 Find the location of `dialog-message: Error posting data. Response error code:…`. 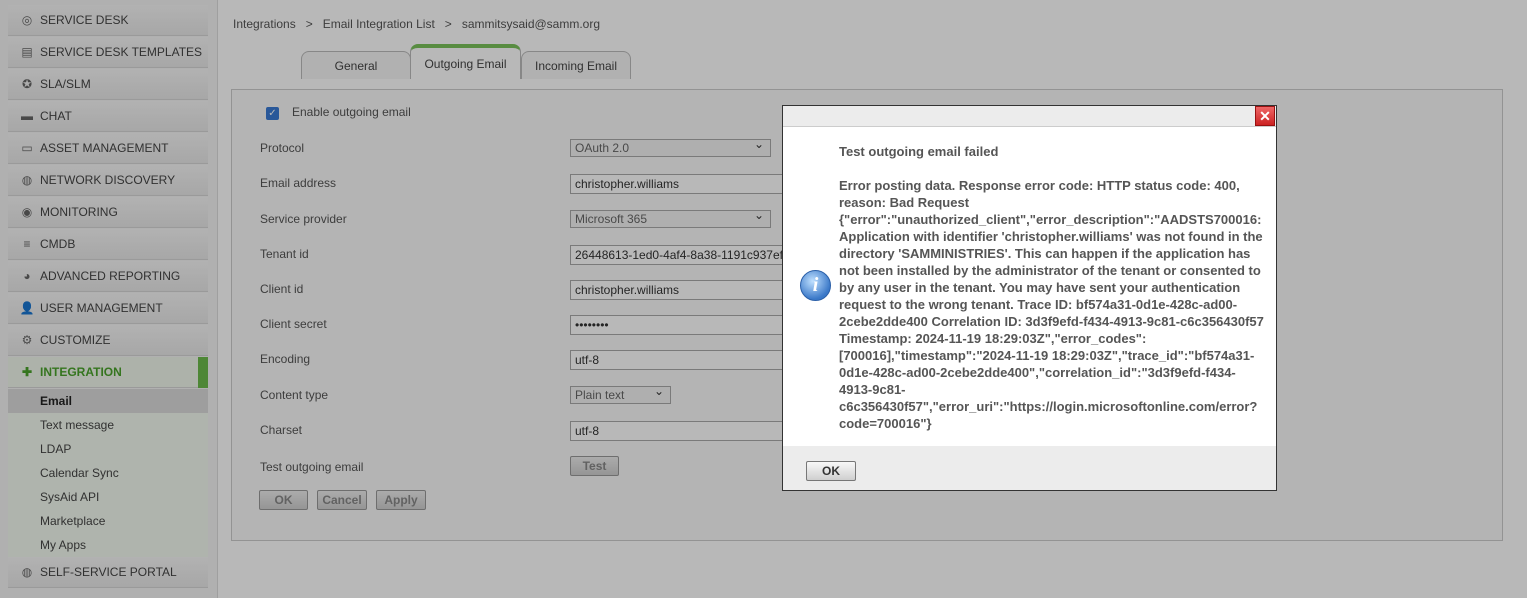

dialog-message: Error posting data. Response error code:… is located at coordinates (1051, 304).